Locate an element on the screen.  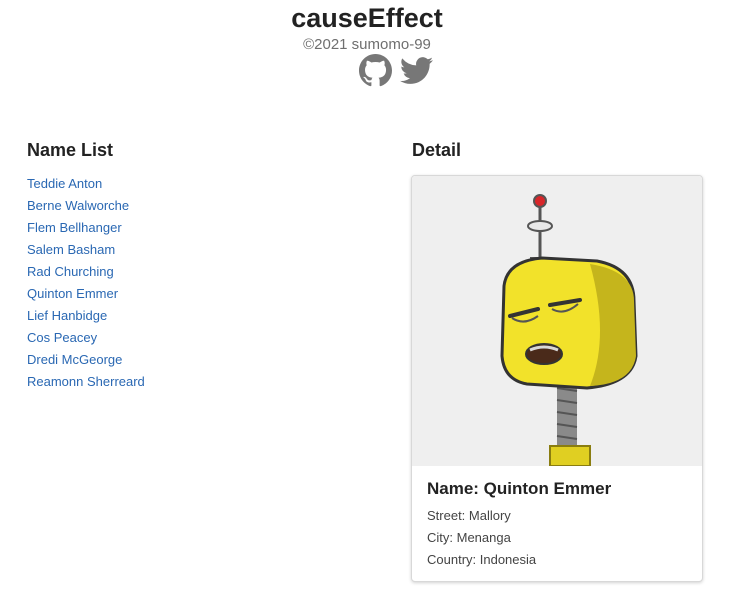
robot-avatar-icon is located at coordinates (569, 330).